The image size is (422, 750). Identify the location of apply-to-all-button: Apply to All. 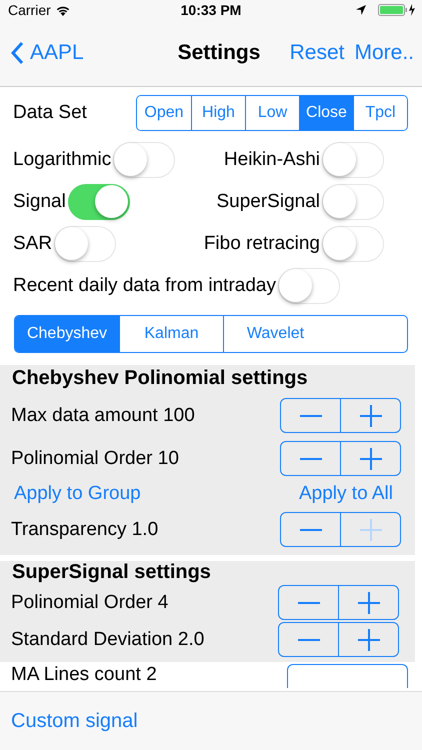
(346, 494).